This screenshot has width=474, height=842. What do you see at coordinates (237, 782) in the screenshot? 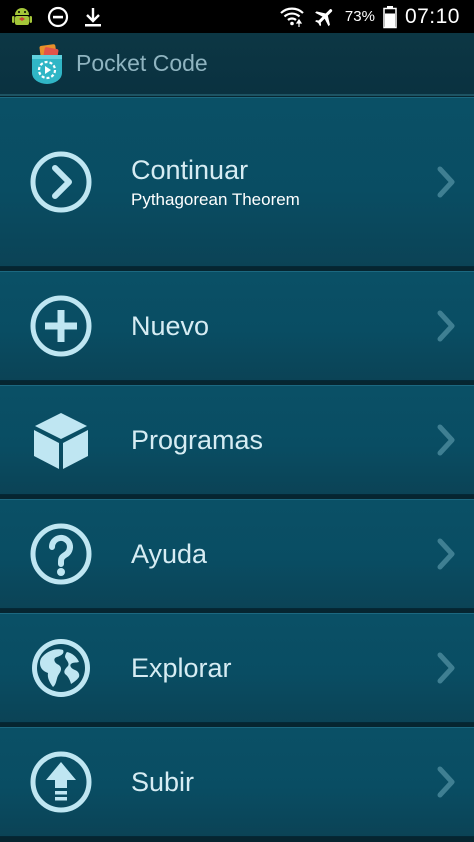
I see `menu-item-upload: Subir` at bounding box center [237, 782].